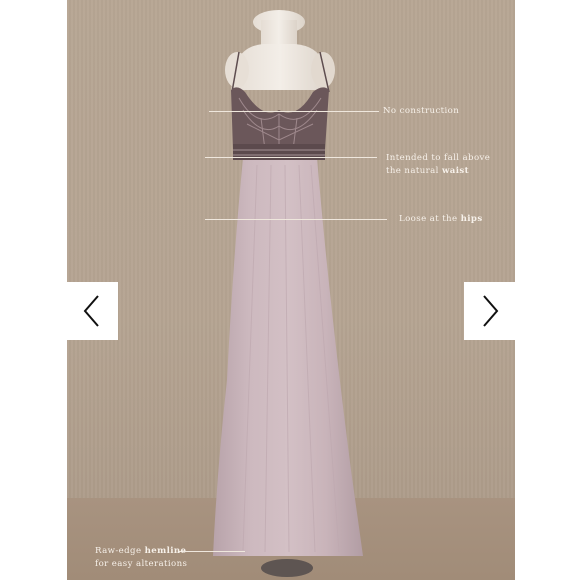  I want to click on annotation-hips: Loose at the hips, so click(441, 219).